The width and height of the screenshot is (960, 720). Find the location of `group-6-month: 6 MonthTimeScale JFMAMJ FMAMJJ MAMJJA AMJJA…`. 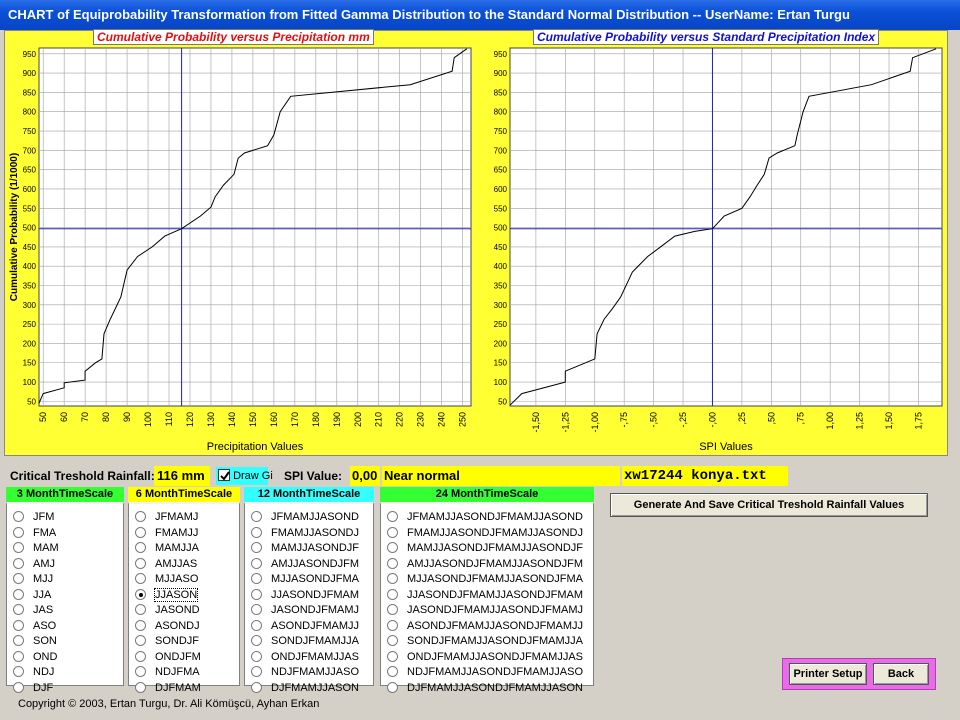

group-6-month: 6 MonthTimeScale JFMAMJ FMAMJJ MAMJJA AMJJA… is located at coordinates (184, 590).